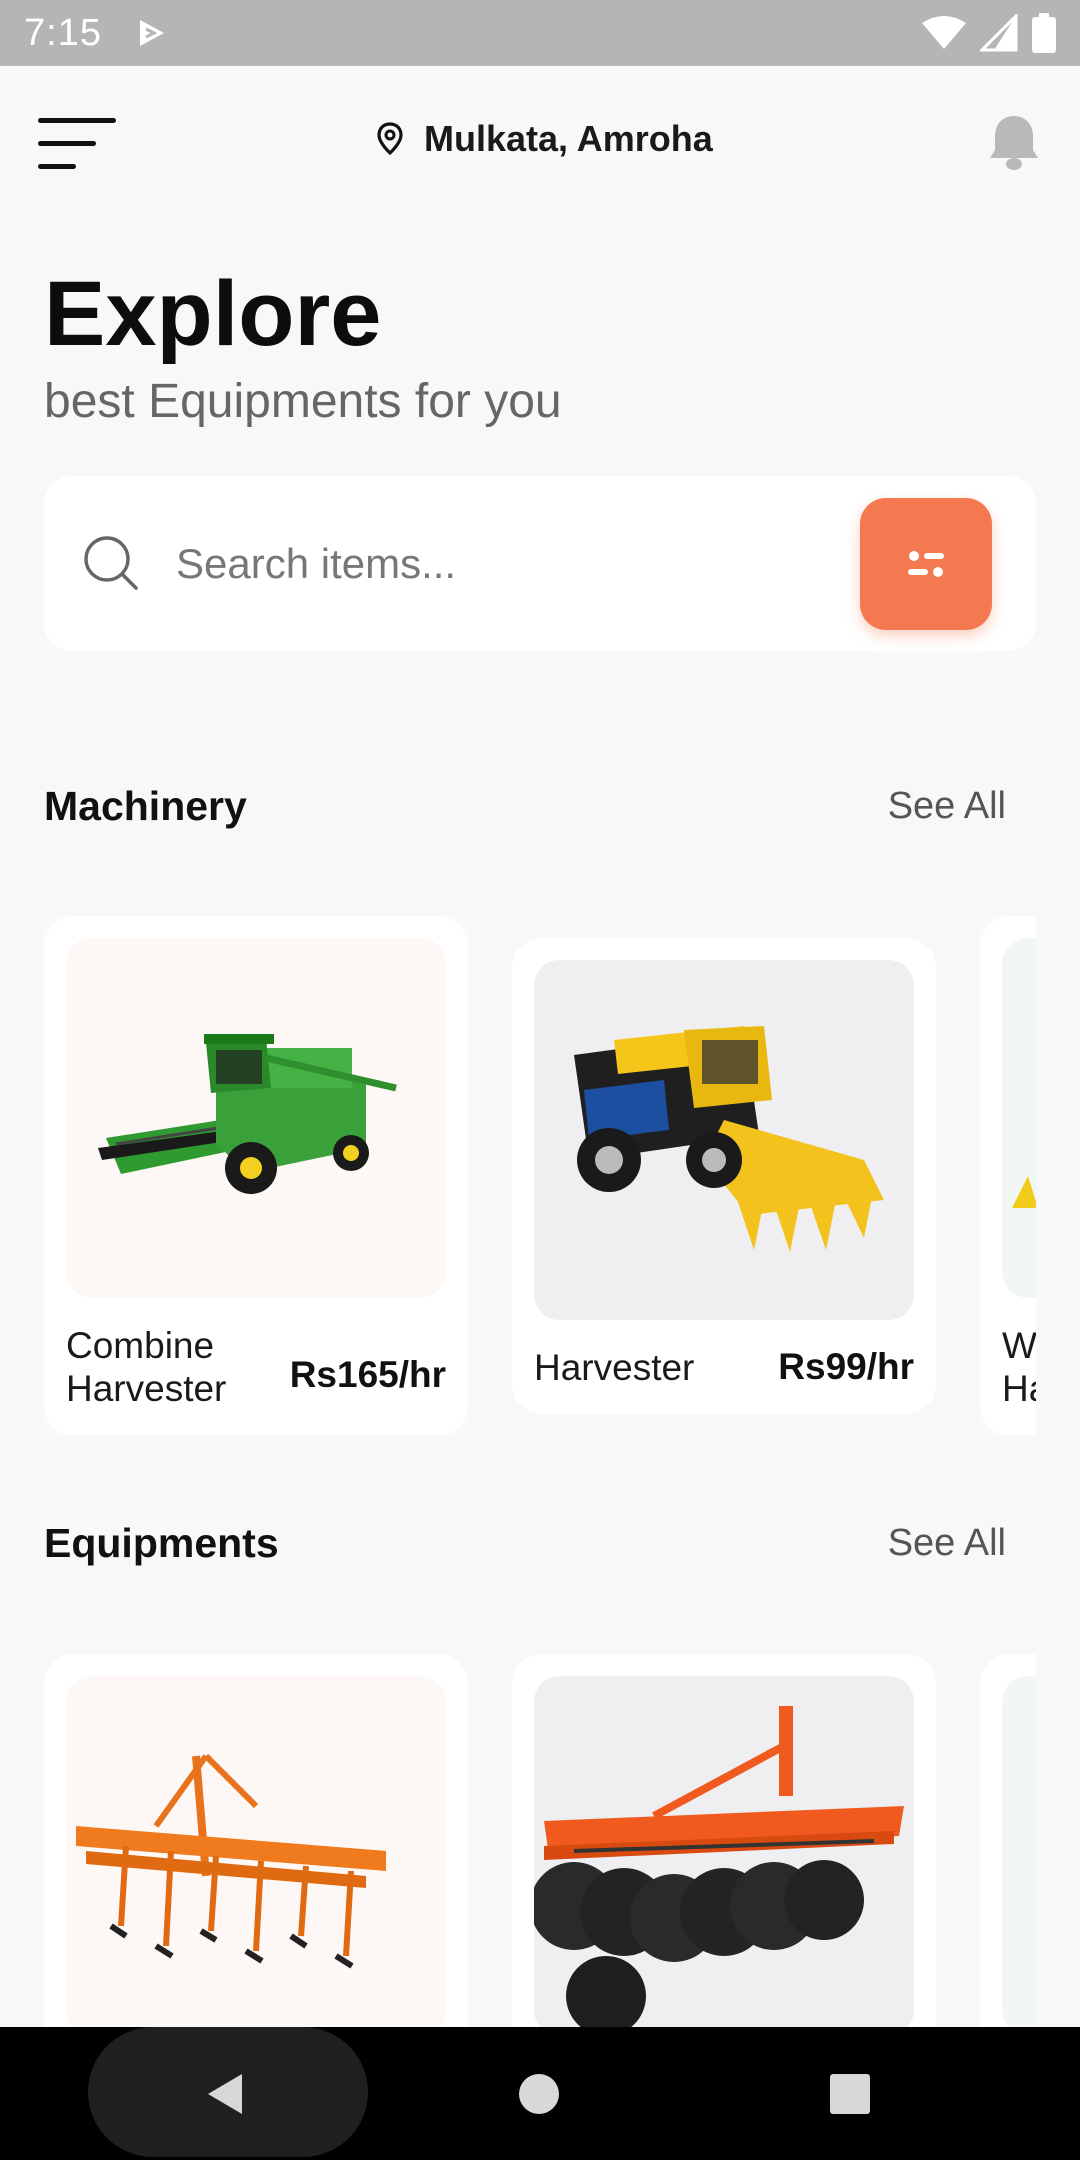  I want to click on product-card: Harvester Rs99/hr, so click(724, 1176).